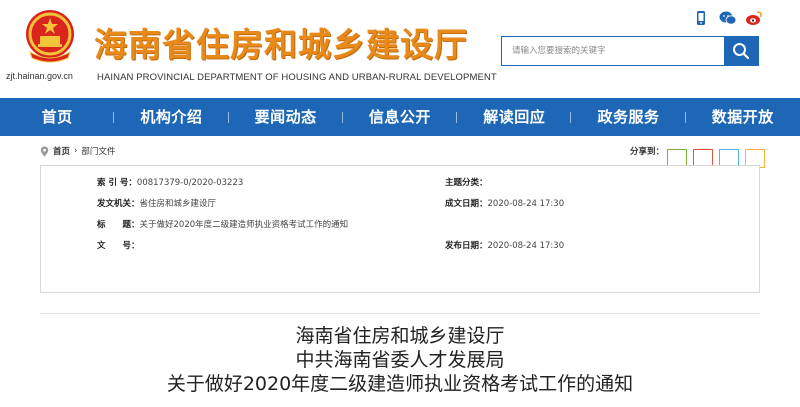 The width and height of the screenshot is (800, 407). I want to click on nav-item-home: 首页, so click(57, 117).